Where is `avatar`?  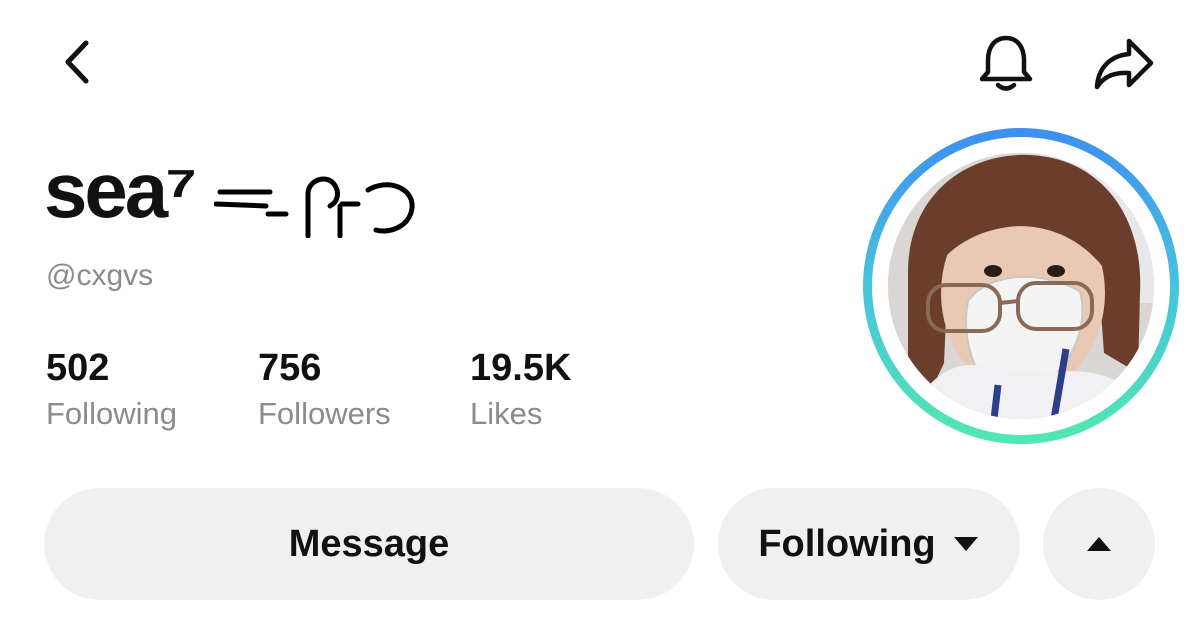 avatar is located at coordinates (1021, 286).